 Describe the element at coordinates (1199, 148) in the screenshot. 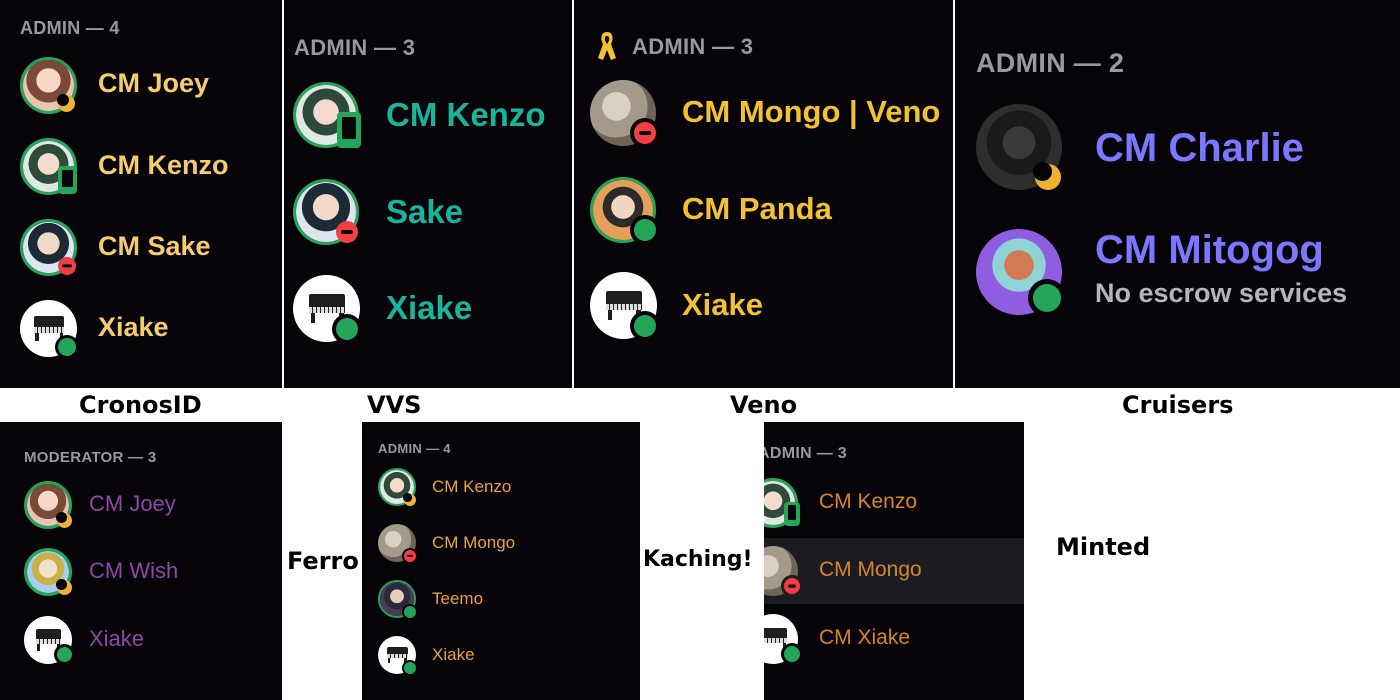

I see `member-name: CM Charlie` at that location.